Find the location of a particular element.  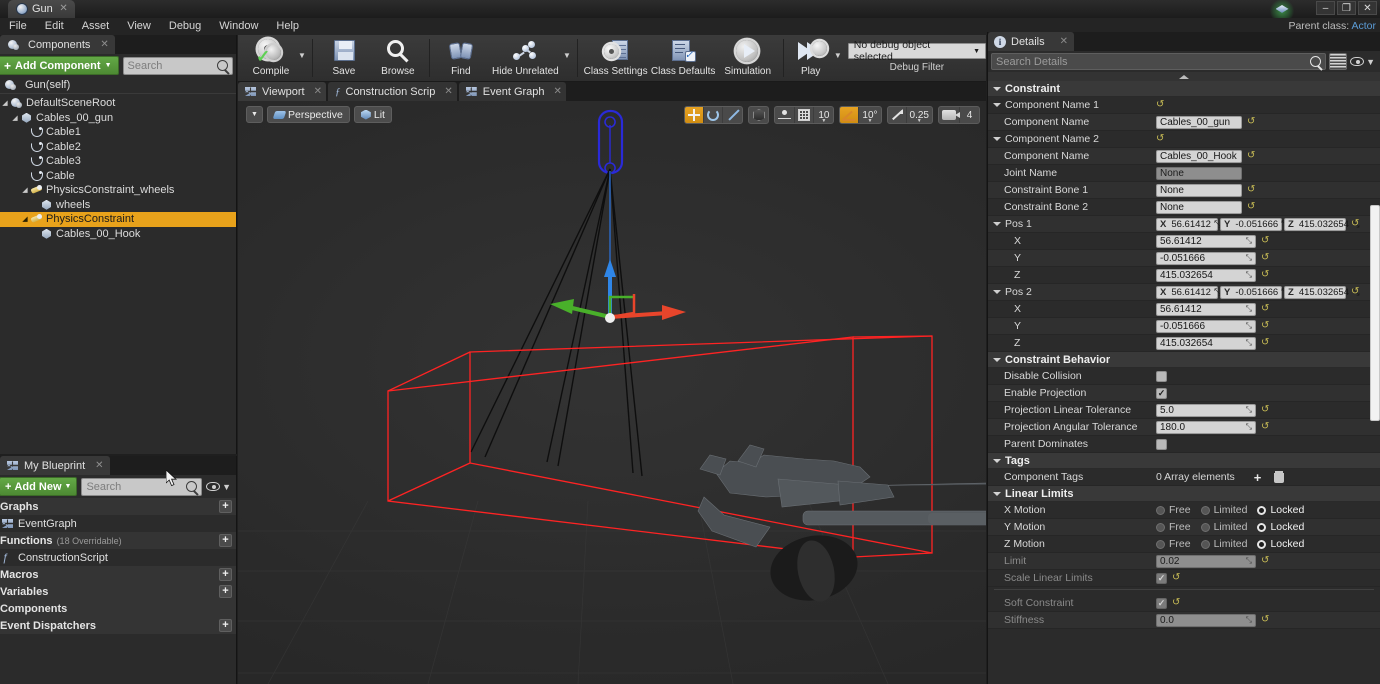

details-scrollbar is located at coordinates (1375, 313).